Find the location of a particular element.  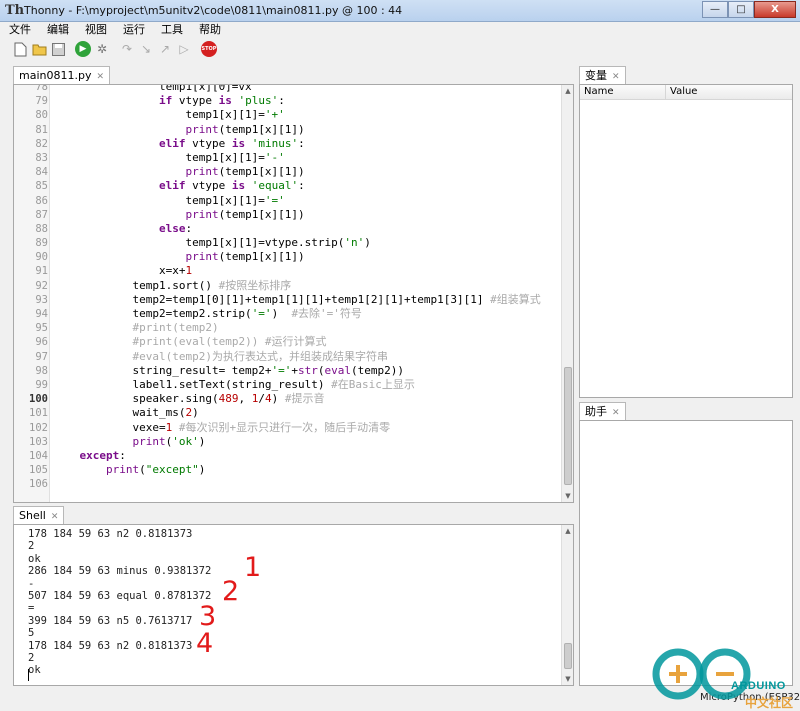

save-icon is located at coordinates (58, 49).